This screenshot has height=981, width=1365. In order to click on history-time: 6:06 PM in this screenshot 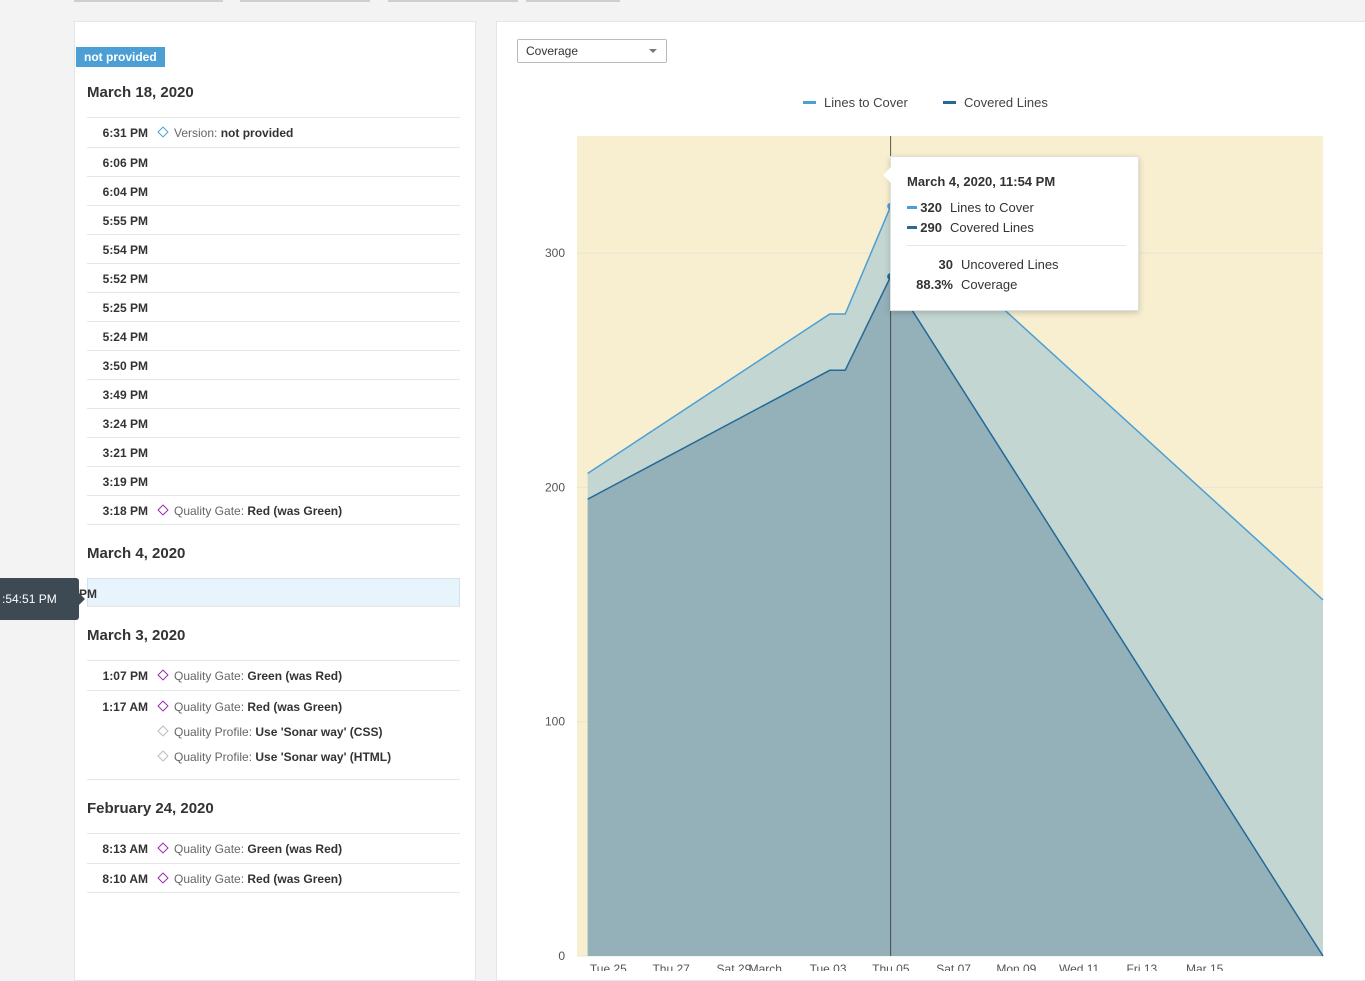, I will do `click(125, 163)`.